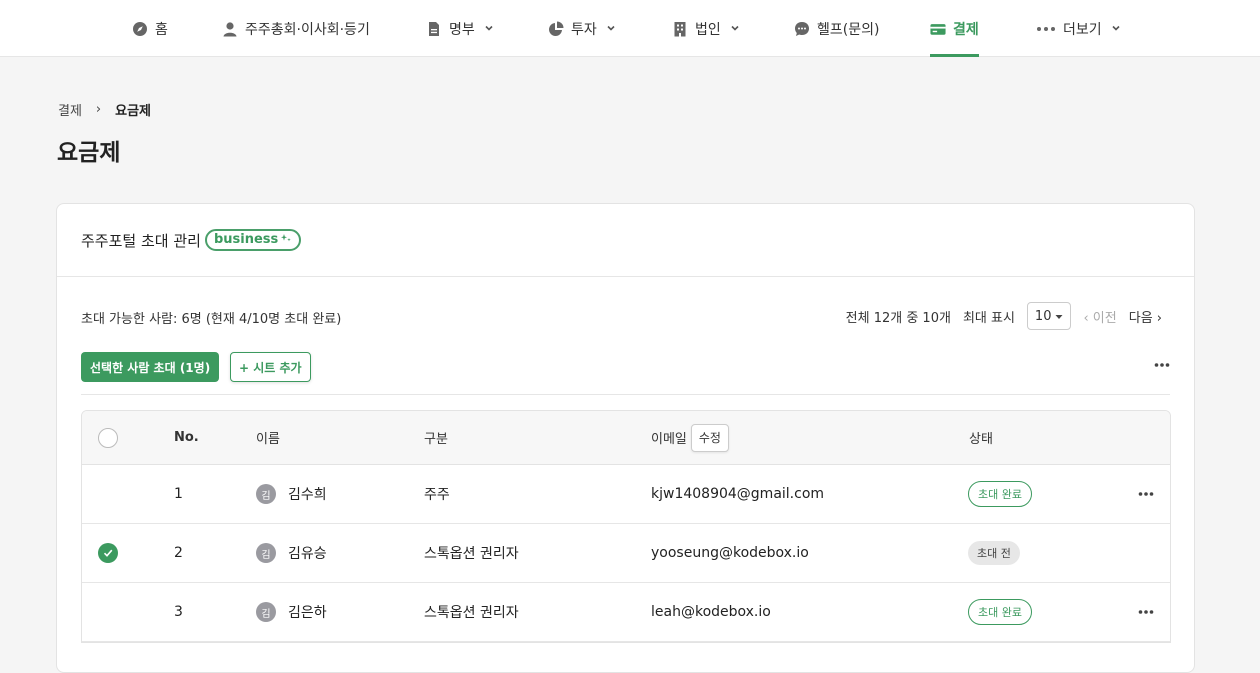  I want to click on row-name-cell: 김 김수희, so click(291, 494).